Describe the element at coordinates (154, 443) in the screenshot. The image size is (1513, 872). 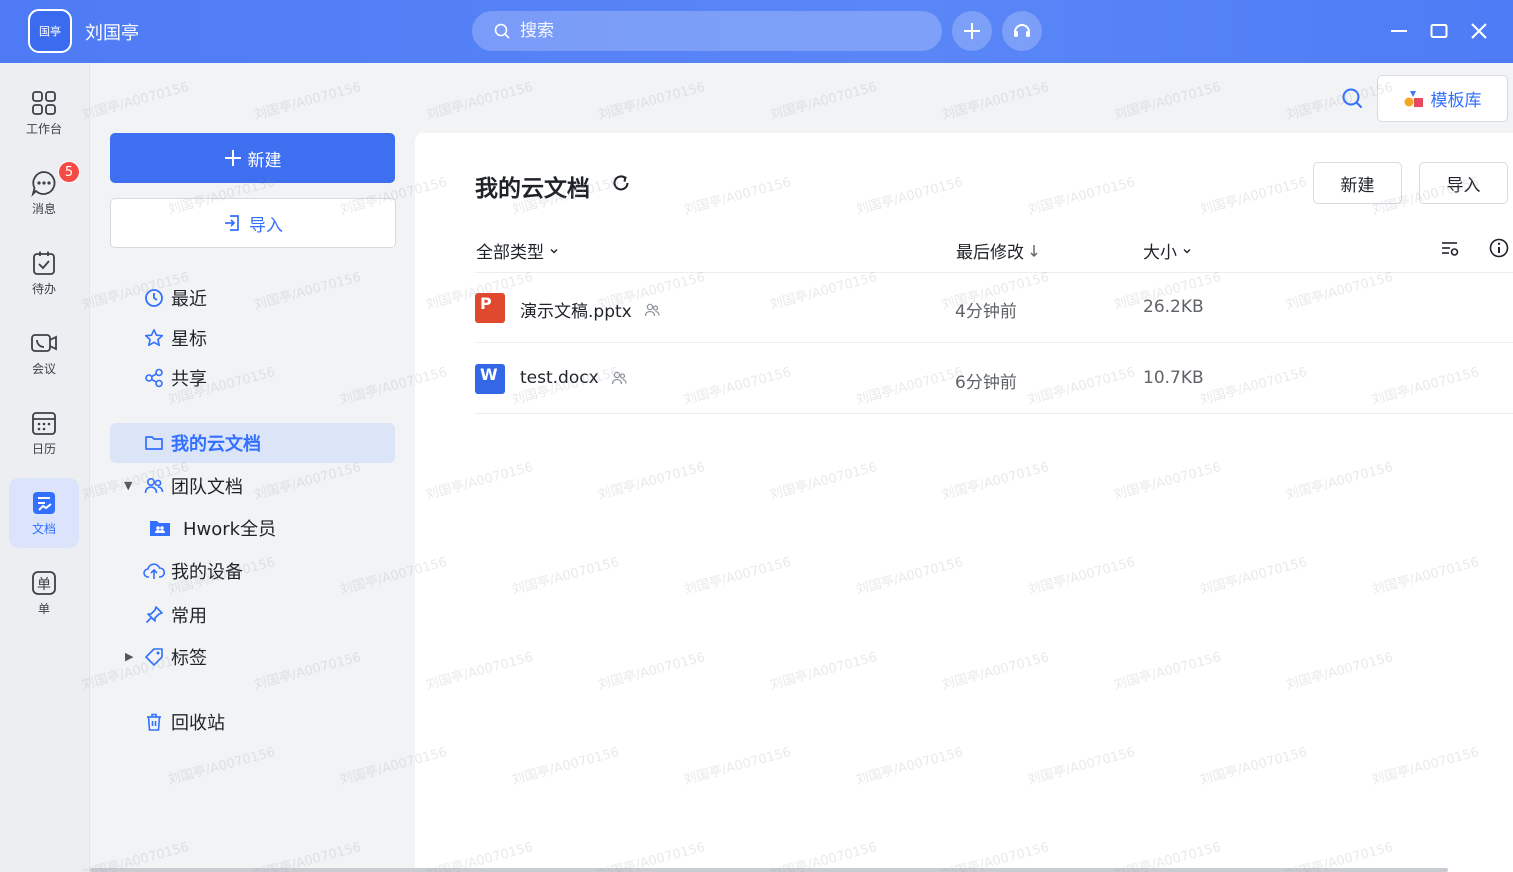
I see `folder-icon` at that location.